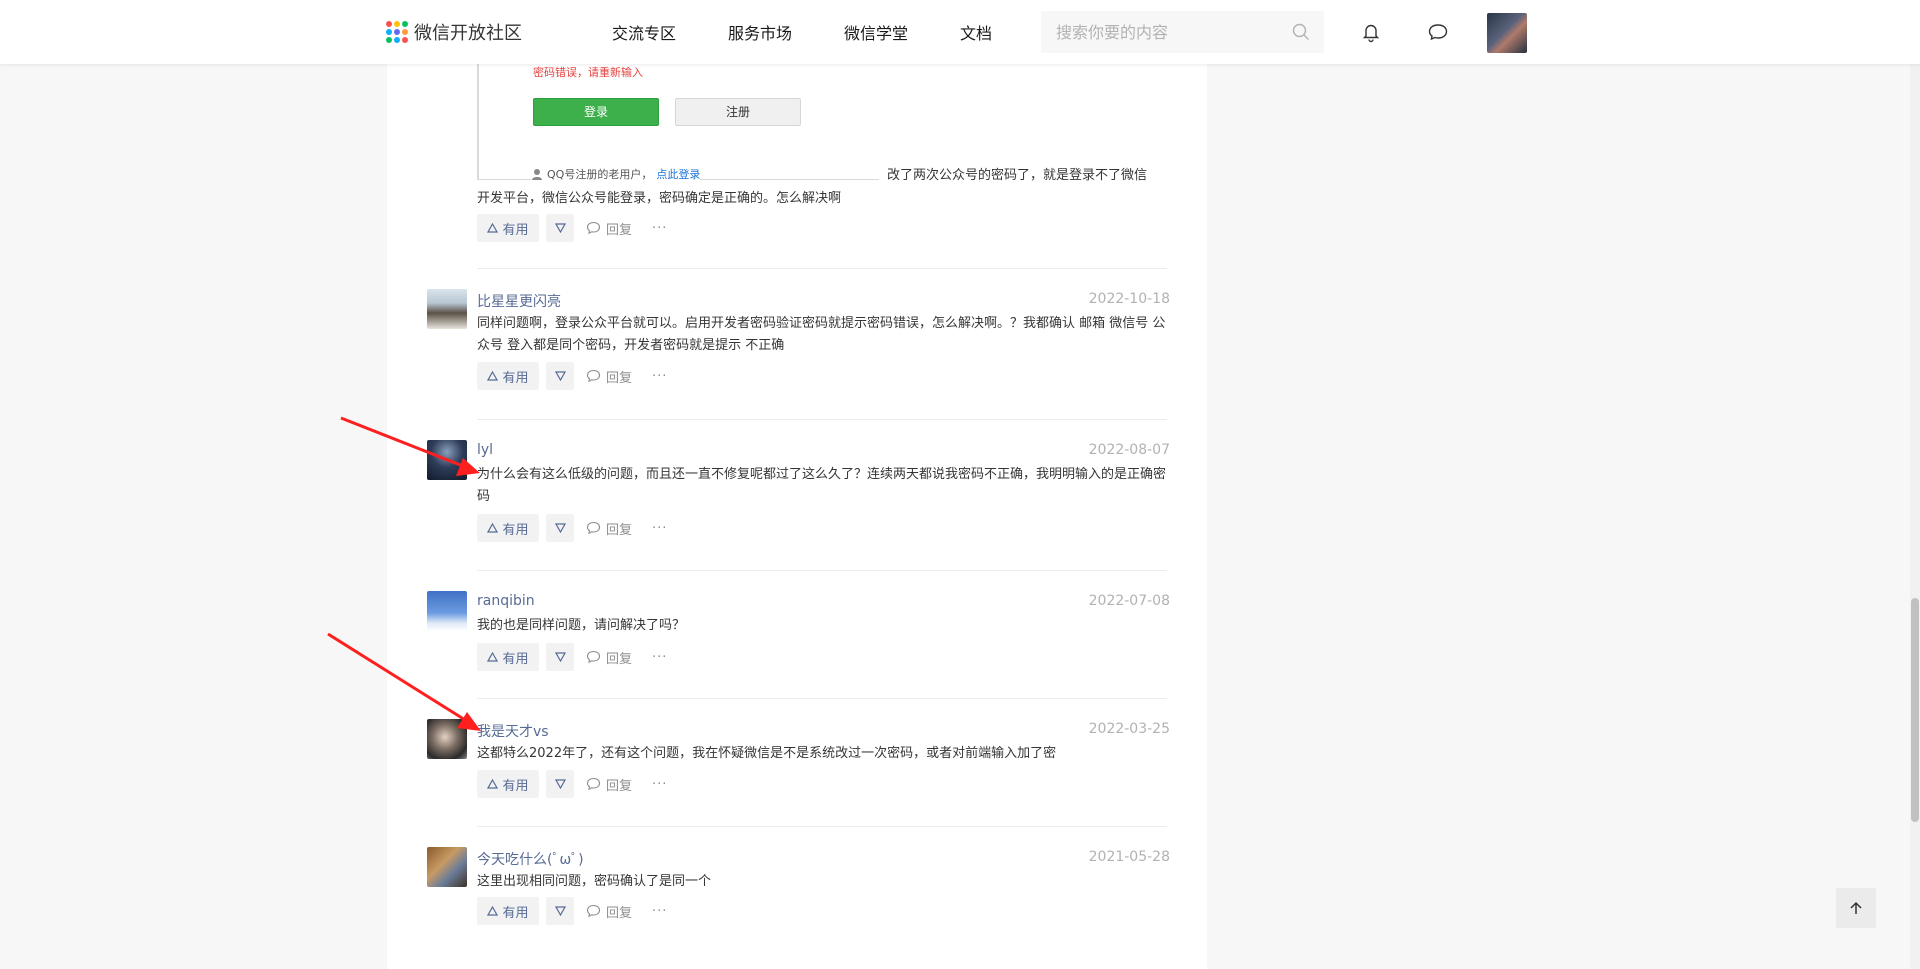  What do you see at coordinates (1438, 32) in the screenshot?
I see `message-icon` at bounding box center [1438, 32].